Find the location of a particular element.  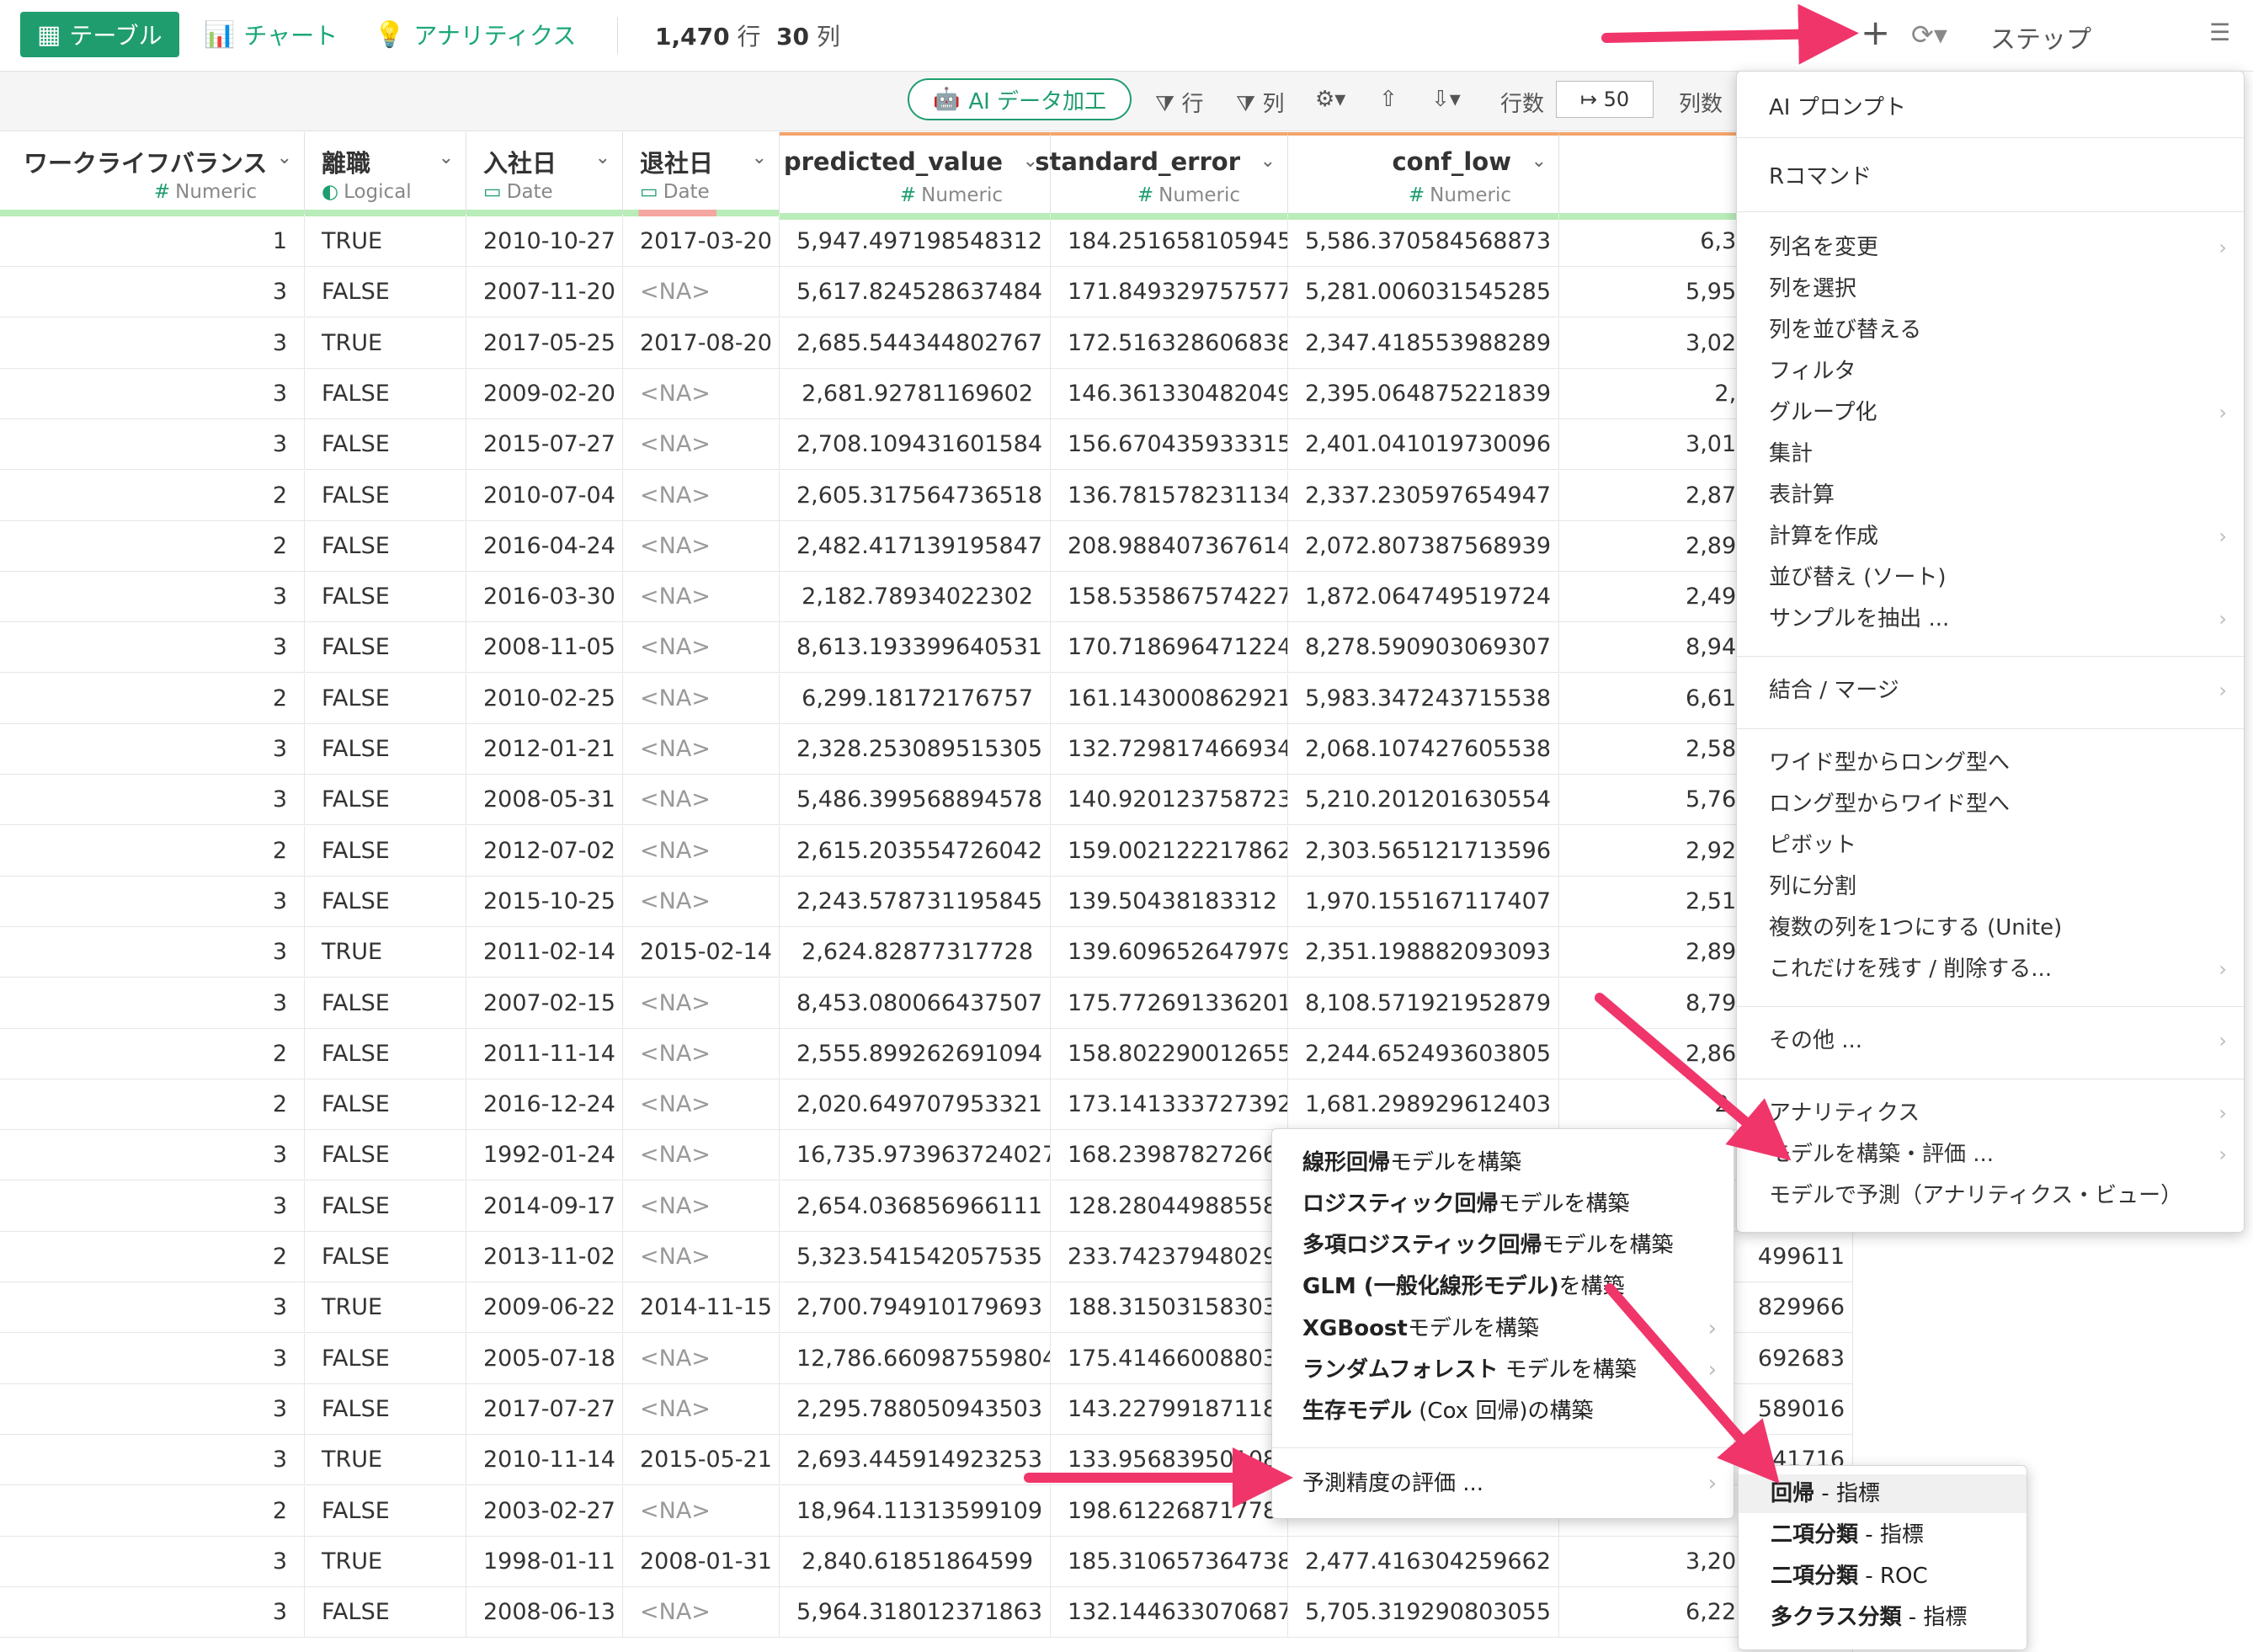

model-menu-item: ロジスティック回帰モデルを構築 is located at coordinates (1503, 1204).